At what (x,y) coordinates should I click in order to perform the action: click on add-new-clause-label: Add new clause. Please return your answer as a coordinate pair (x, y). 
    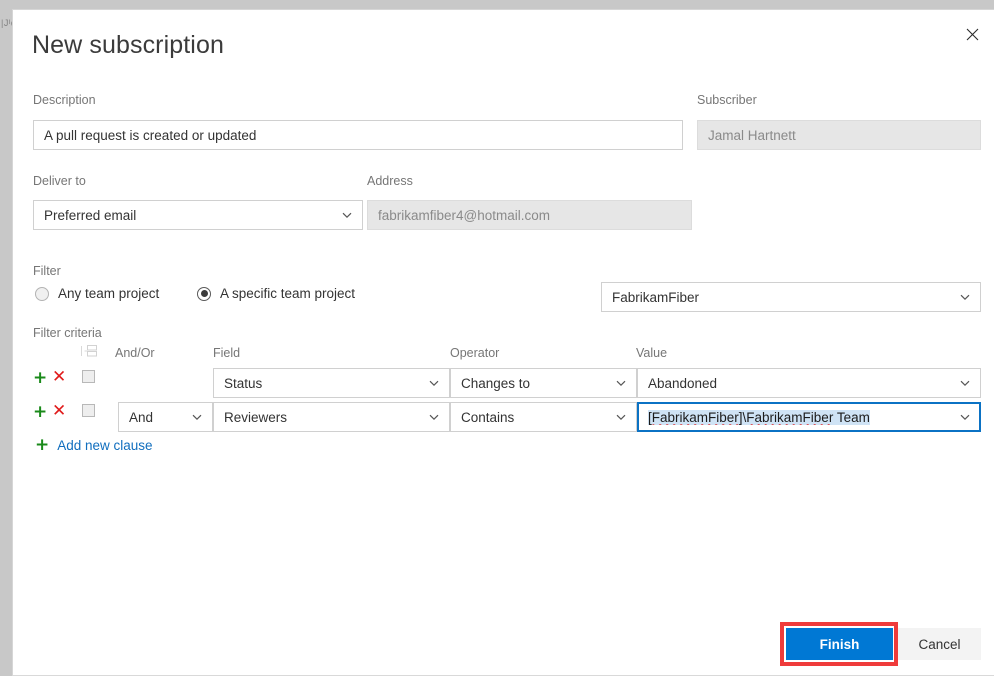
    Looking at the image, I should click on (105, 445).